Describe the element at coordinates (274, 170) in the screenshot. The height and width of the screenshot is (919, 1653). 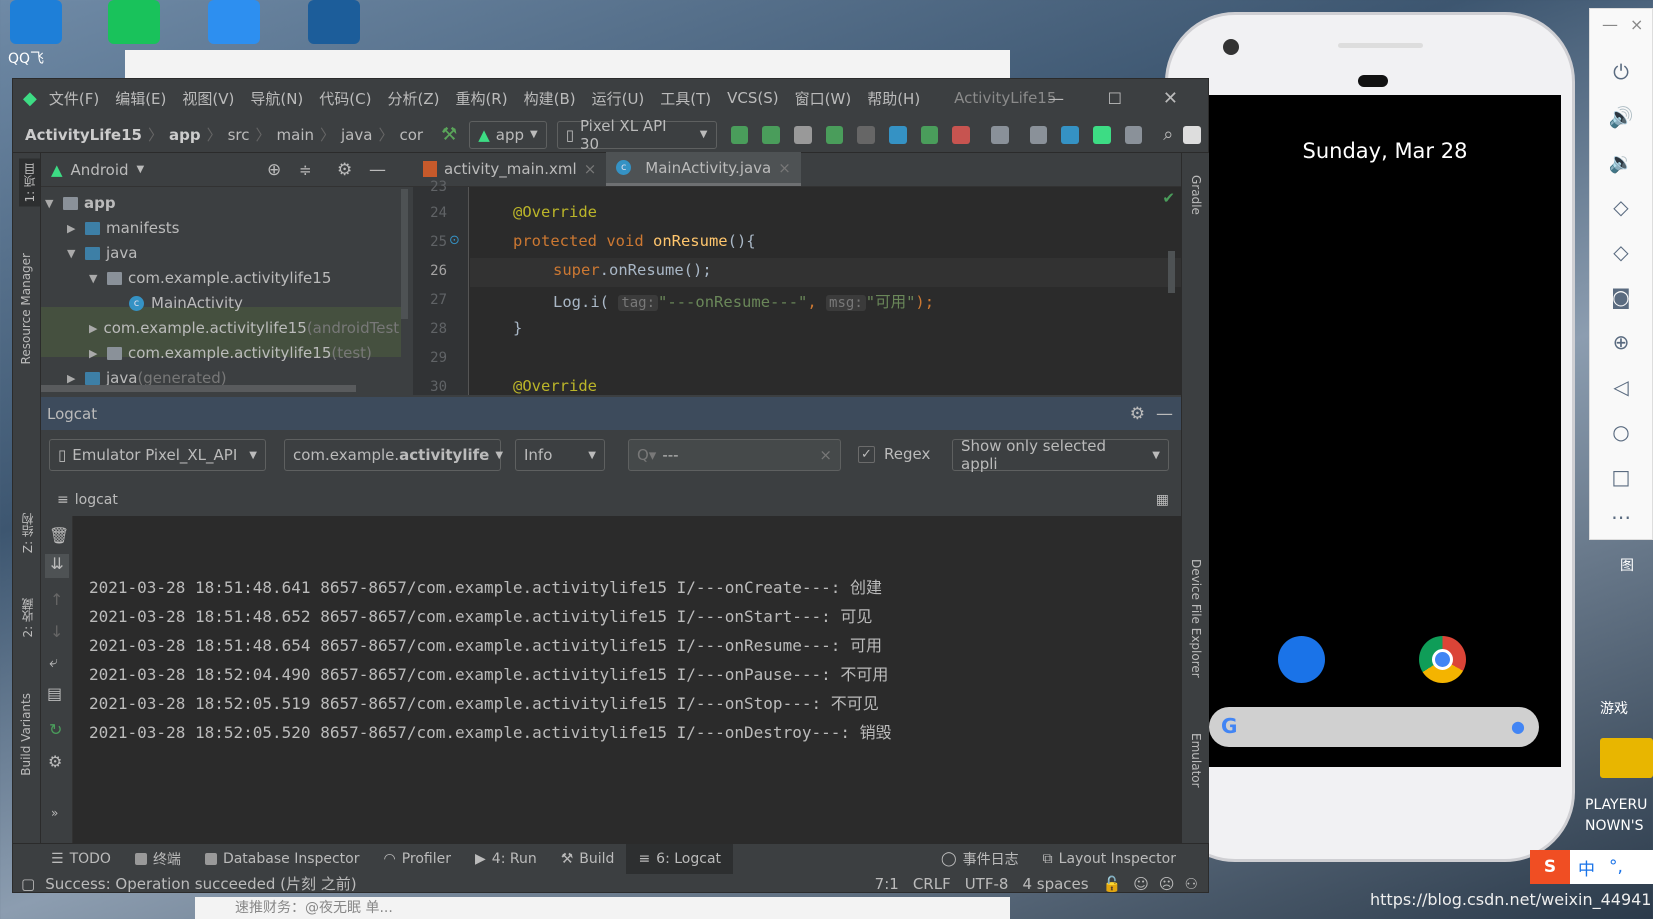
I see `locate-icon: ⊕` at that location.